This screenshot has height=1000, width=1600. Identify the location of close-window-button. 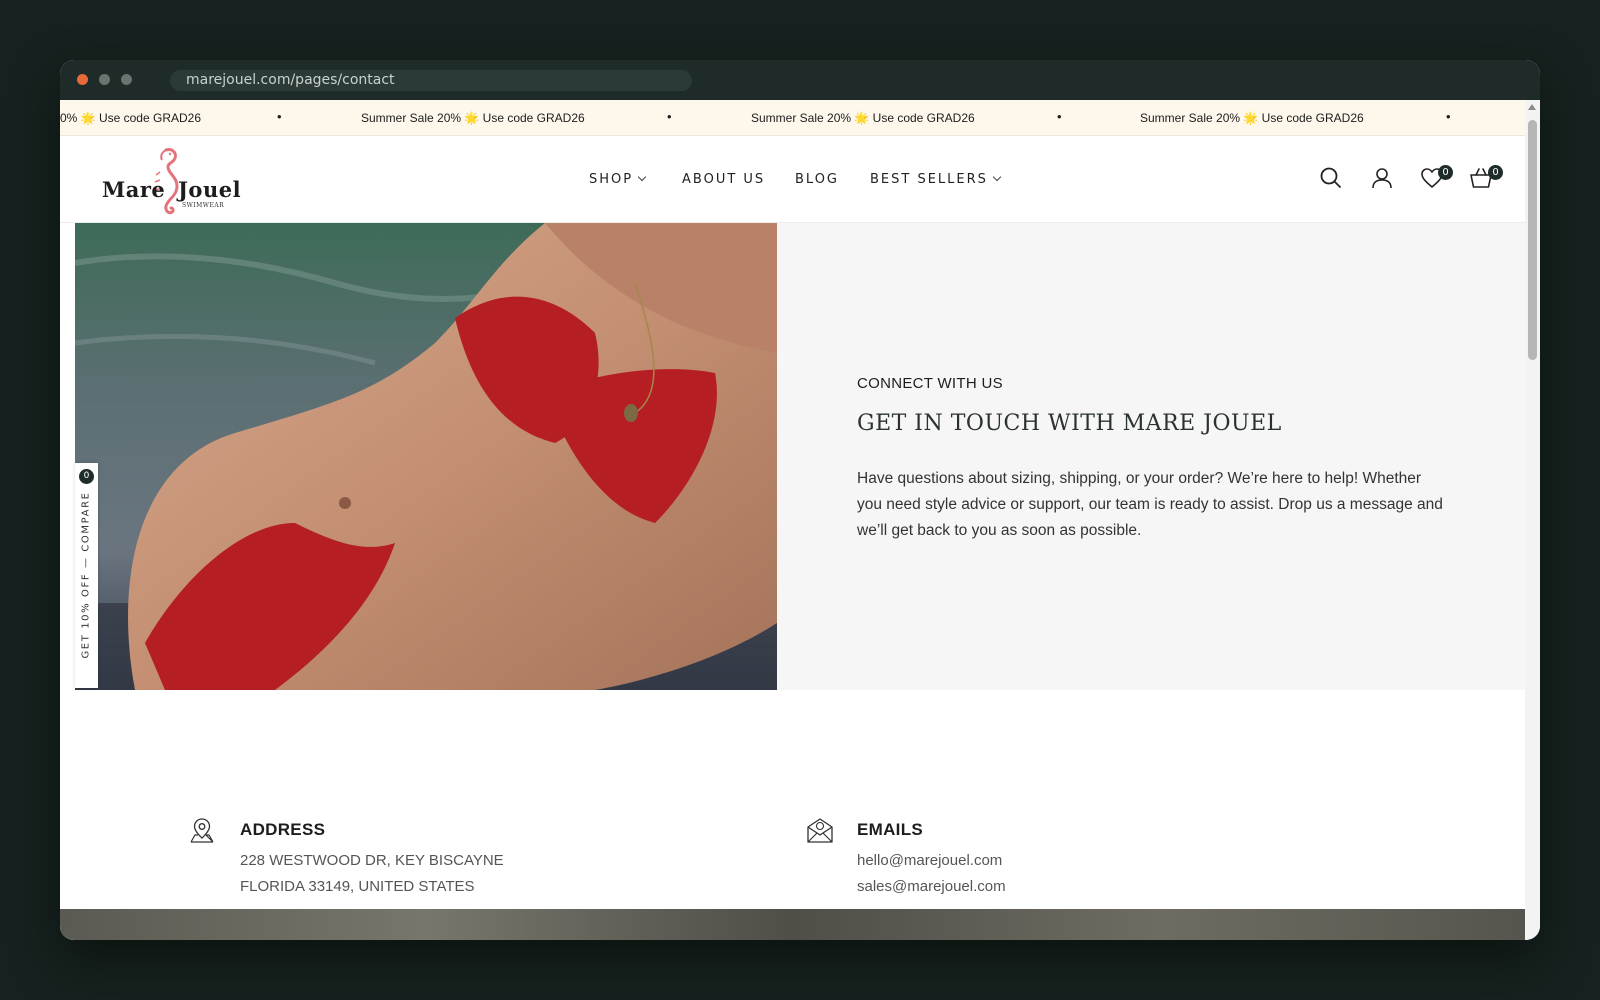
(82, 79).